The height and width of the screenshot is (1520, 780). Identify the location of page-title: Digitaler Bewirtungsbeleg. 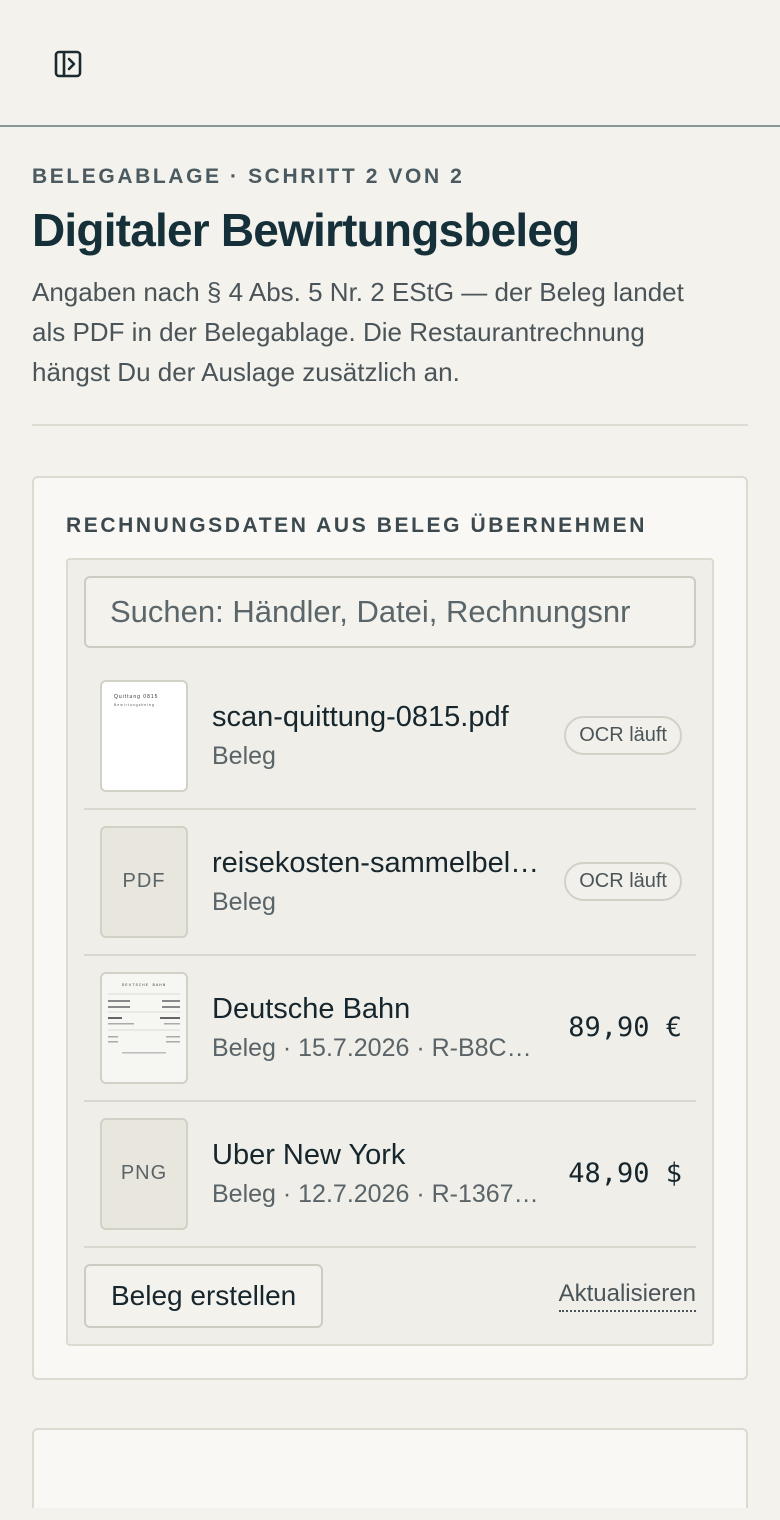
(306, 230).